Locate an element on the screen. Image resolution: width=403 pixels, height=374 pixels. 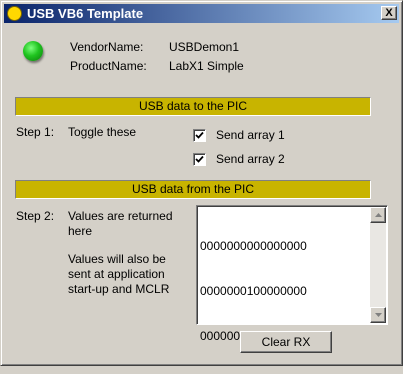
rx-line: 0000000000000000 is located at coordinates (253, 246).